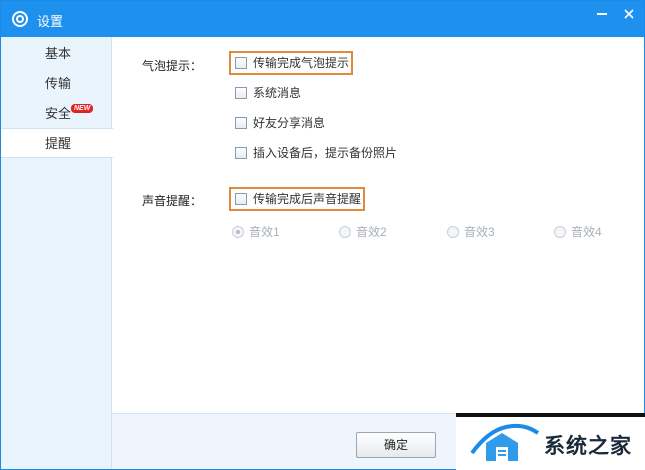 The image size is (645, 470). I want to click on sidebar-item-label: 传输, so click(58, 83).